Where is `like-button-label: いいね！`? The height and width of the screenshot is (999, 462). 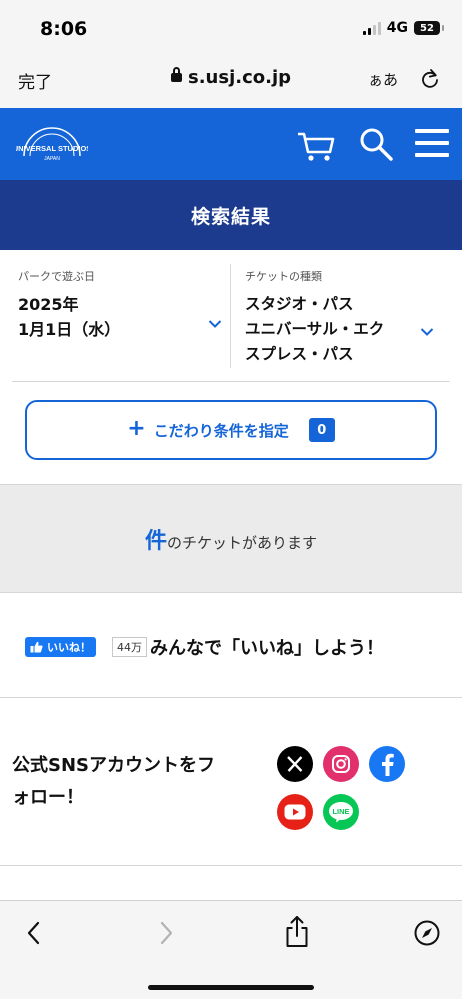 like-button-label: いいね！ is located at coordinates (69, 647).